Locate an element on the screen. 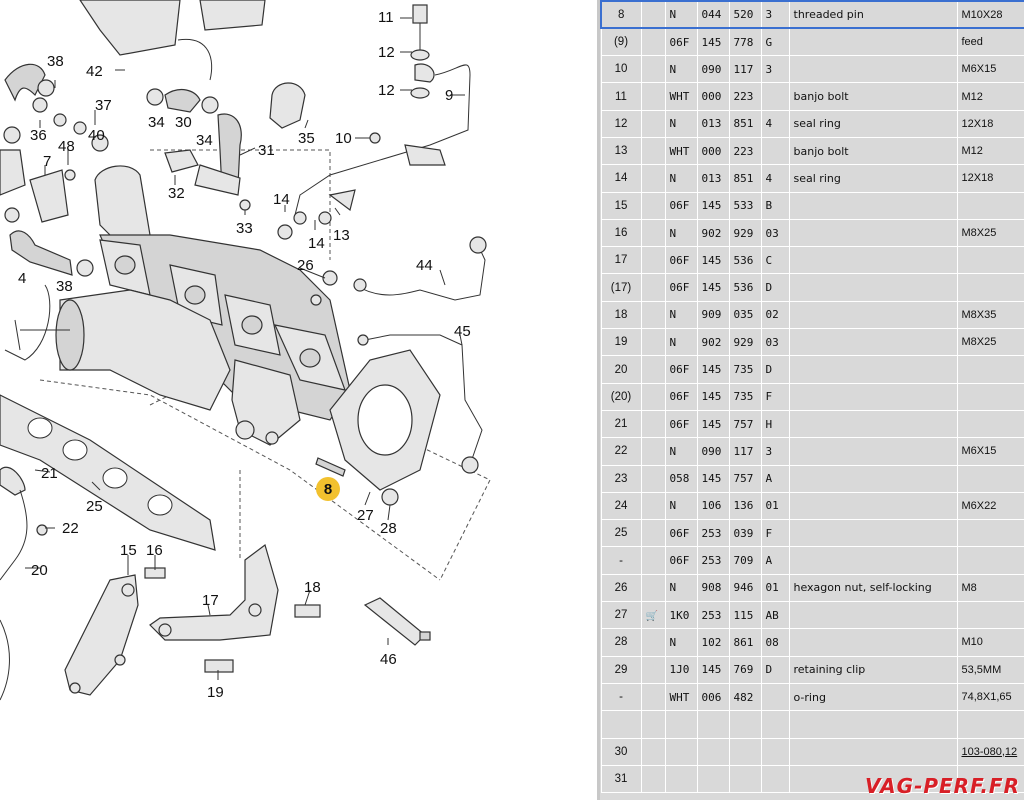 The width and height of the screenshot is (1024, 800). cell-item: 12 is located at coordinates (621, 123).